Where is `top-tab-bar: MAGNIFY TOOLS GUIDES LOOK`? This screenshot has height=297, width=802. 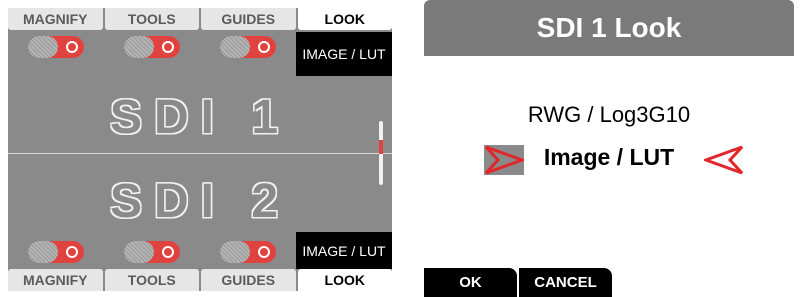 top-tab-bar: MAGNIFY TOOLS GUIDES LOOK is located at coordinates (200, 19).